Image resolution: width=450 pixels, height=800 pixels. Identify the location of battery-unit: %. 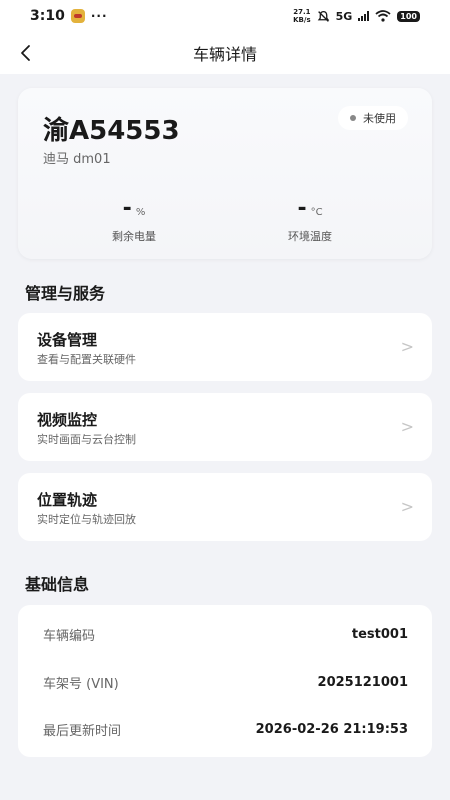
(140, 212).